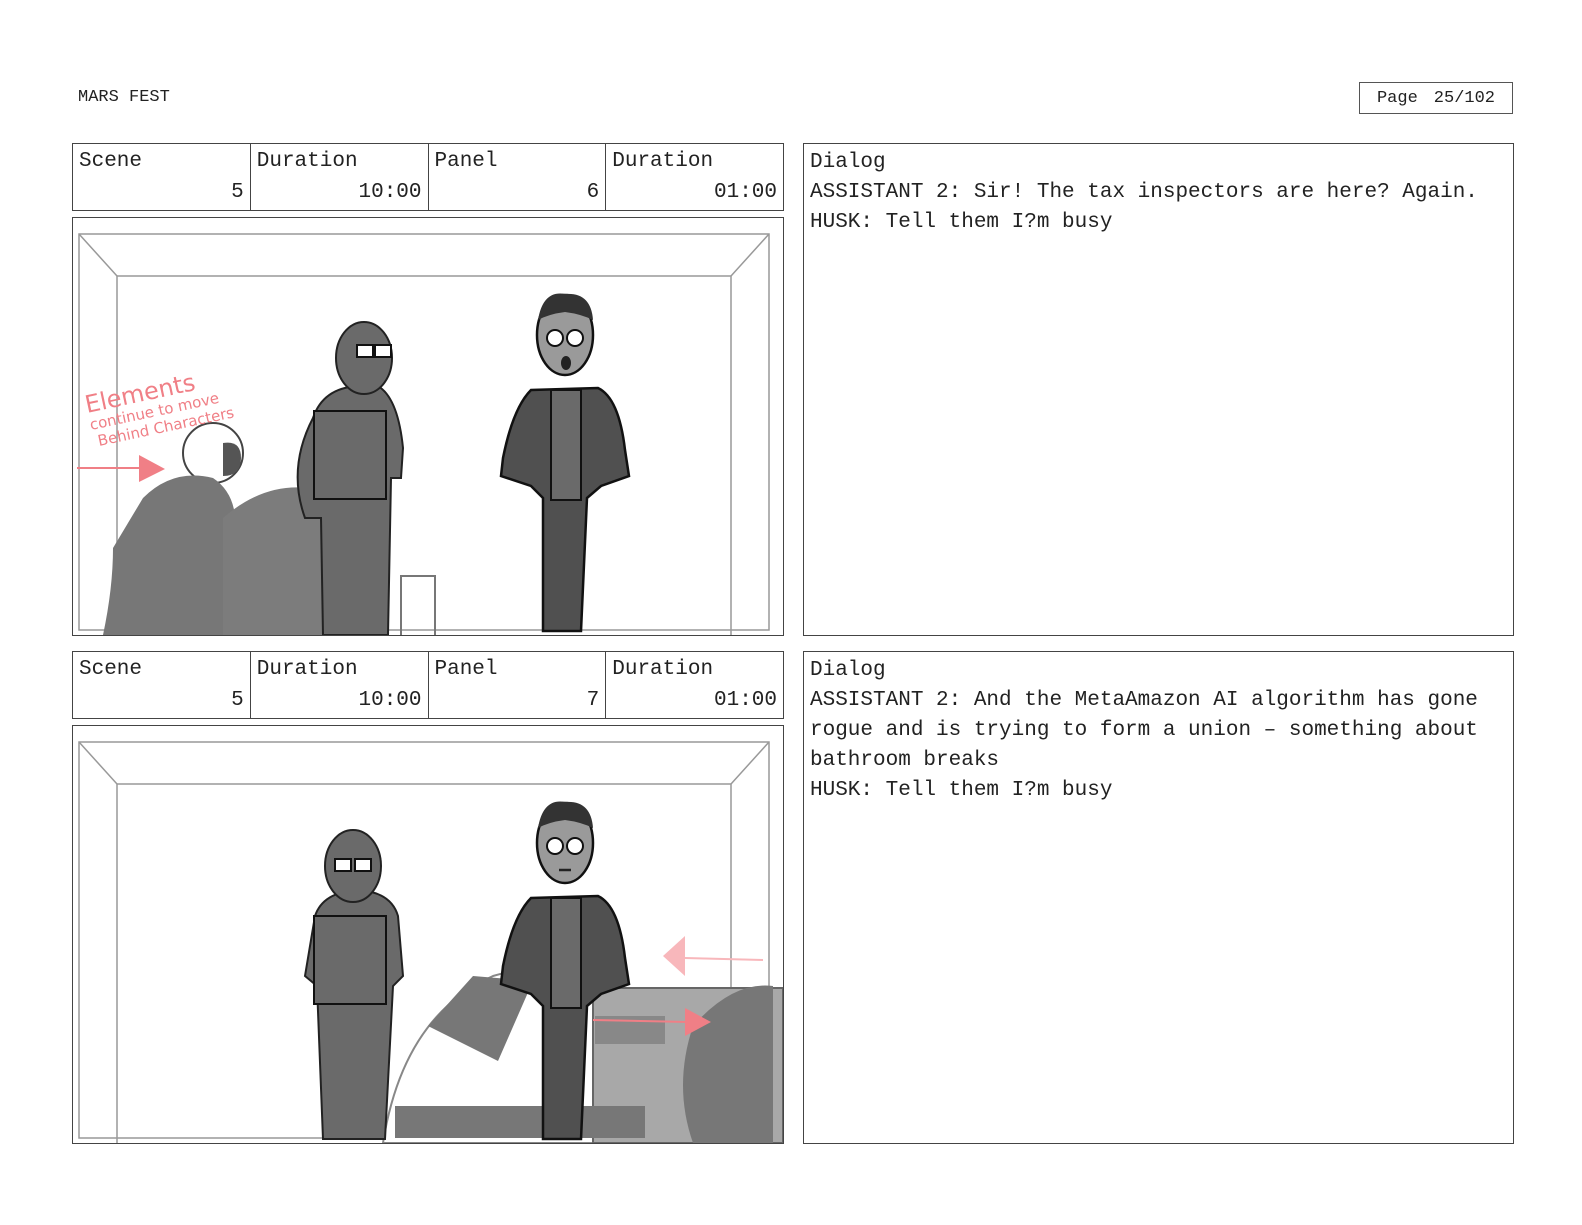 The image size is (1582, 1225). Describe the element at coordinates (121, 468) in the screenshot. I see `annotation-arrow` at that location.